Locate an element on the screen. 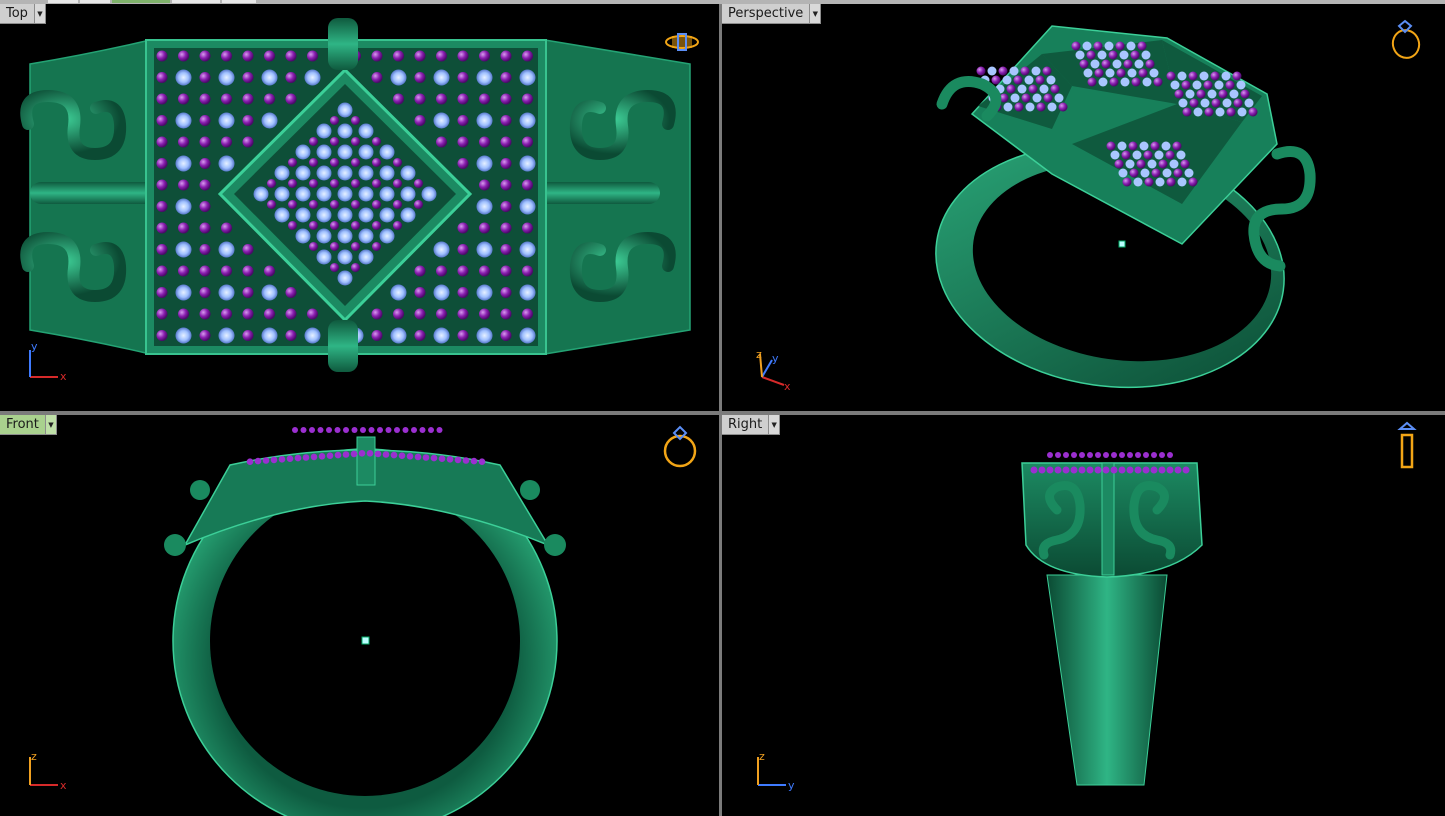 The image size is (1445, 816). toolbar-tab-active is located at coordinates (141, 1).